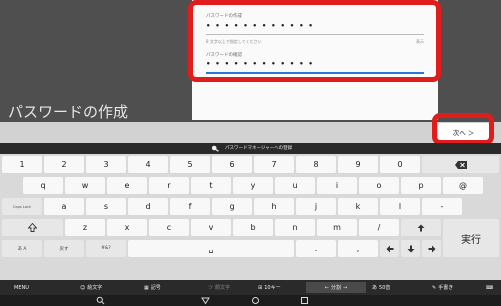  I want to click on tenkey-label: 10キー, so click(272, 288).